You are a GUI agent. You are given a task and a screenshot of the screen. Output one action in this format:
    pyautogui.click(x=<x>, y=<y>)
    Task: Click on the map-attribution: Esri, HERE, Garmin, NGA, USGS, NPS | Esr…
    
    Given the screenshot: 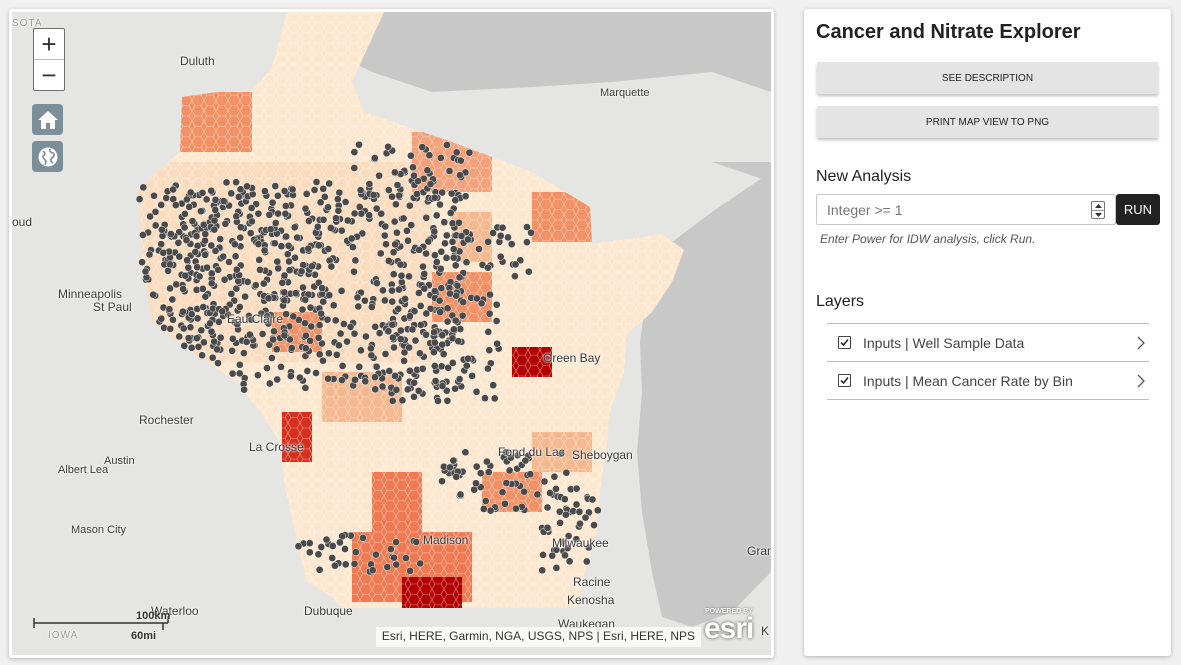 What is the action you would take?
    pyautogui.click(x=538, y=637)
    